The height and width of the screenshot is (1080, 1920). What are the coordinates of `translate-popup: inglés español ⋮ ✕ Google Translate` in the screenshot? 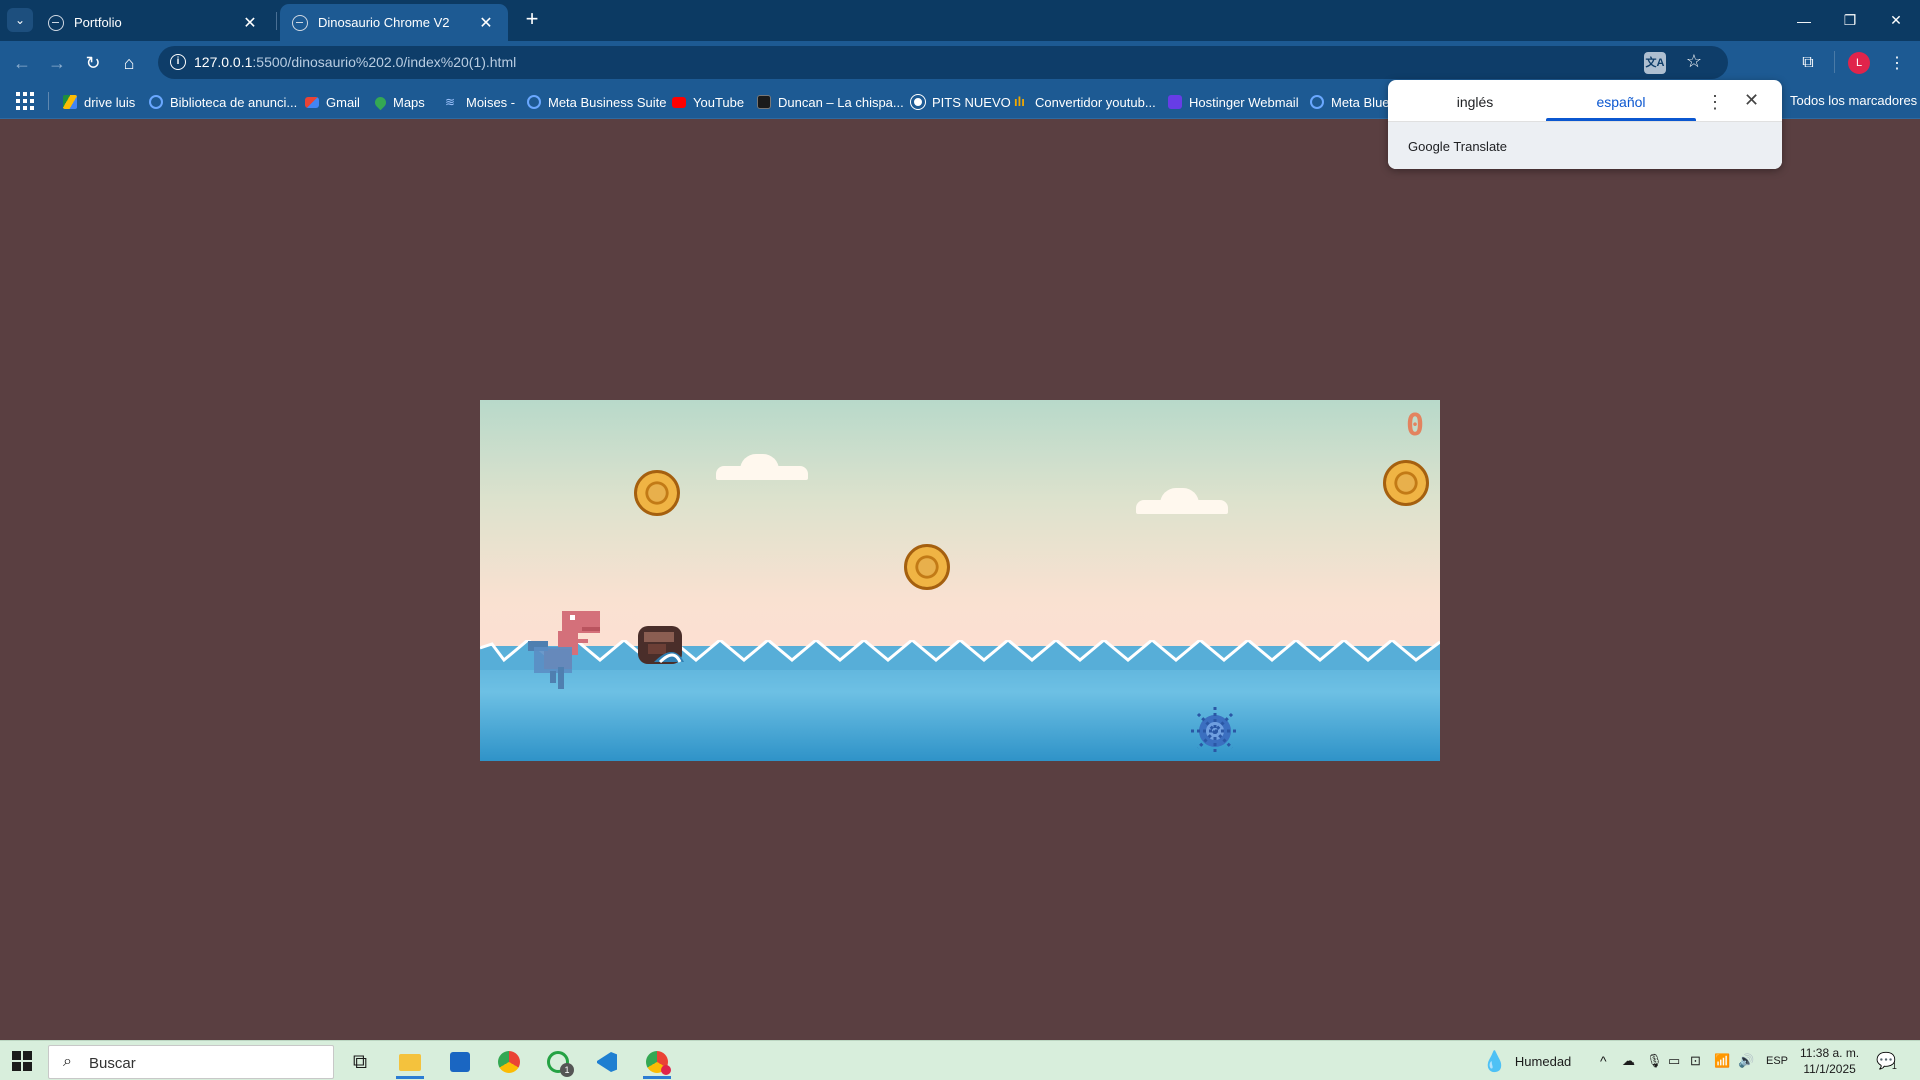 It's located at (1585, 124).